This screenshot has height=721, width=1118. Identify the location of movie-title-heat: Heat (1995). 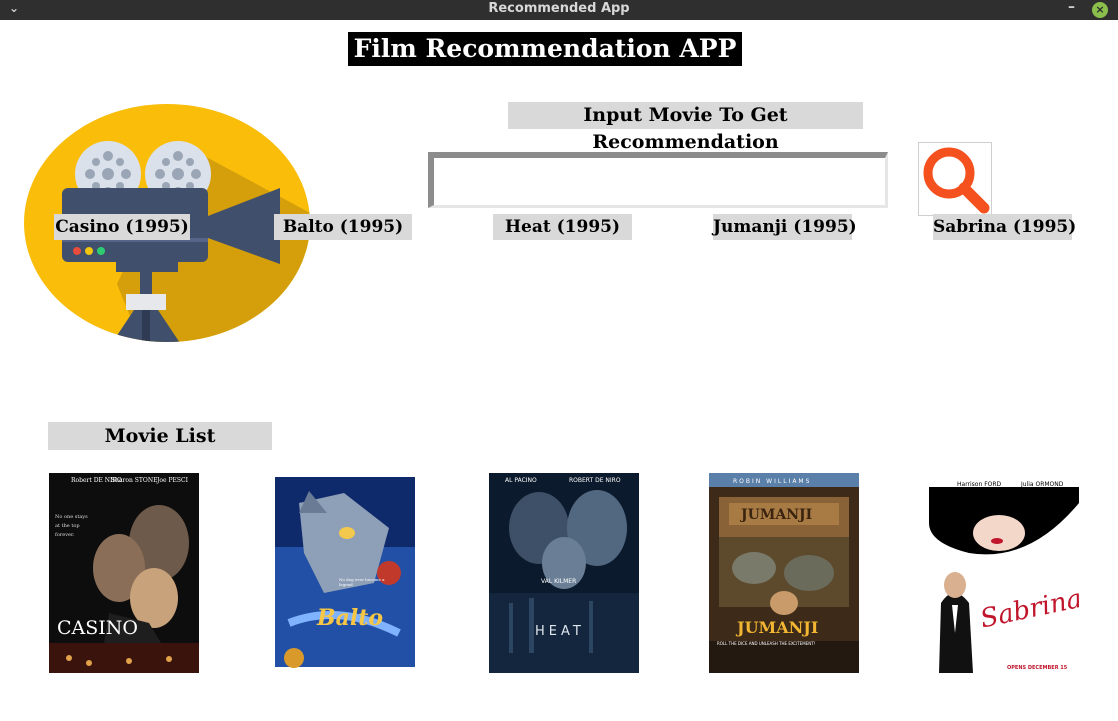
(562, 227).